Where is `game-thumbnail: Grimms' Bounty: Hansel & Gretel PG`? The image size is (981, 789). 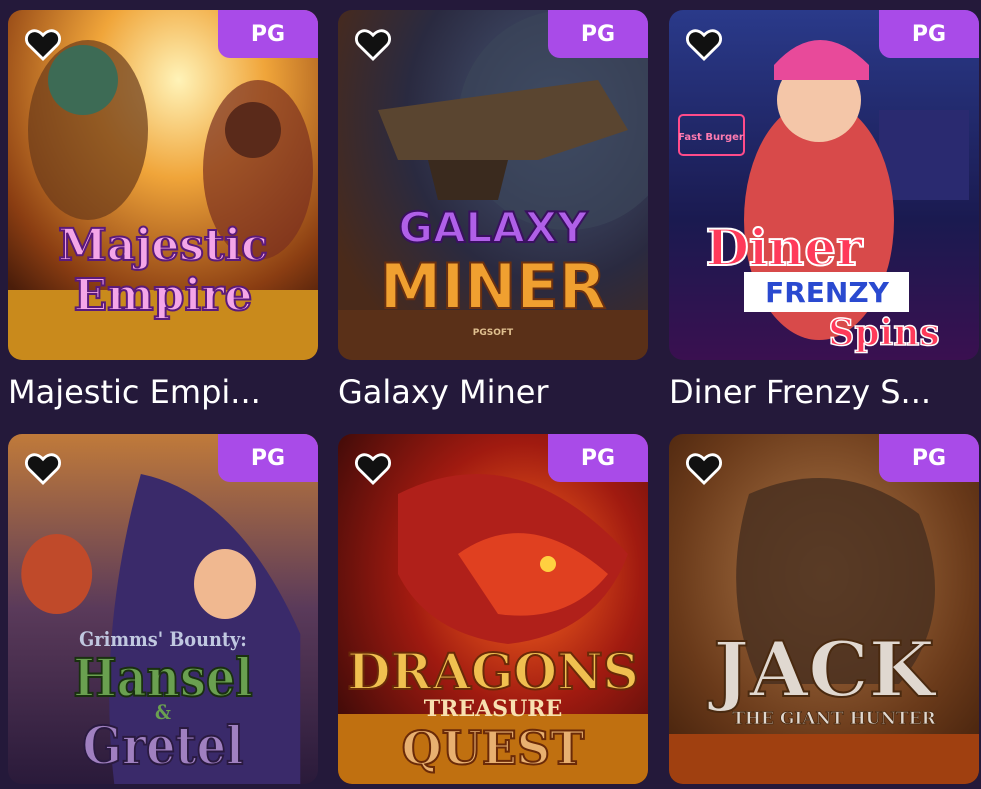 game-thumbnail: Grimms' Bounty: Hansel & Gretel PG is located at coordinates (163, 609).